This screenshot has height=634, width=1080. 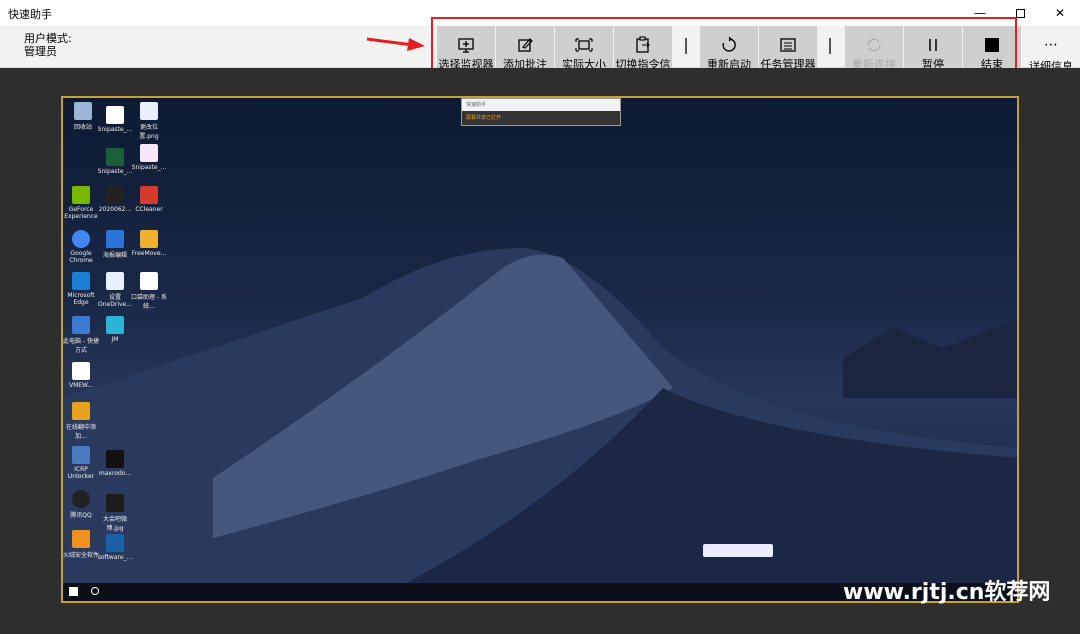 I want to click on close-icon: ✕, so click(x=1060, y=13).